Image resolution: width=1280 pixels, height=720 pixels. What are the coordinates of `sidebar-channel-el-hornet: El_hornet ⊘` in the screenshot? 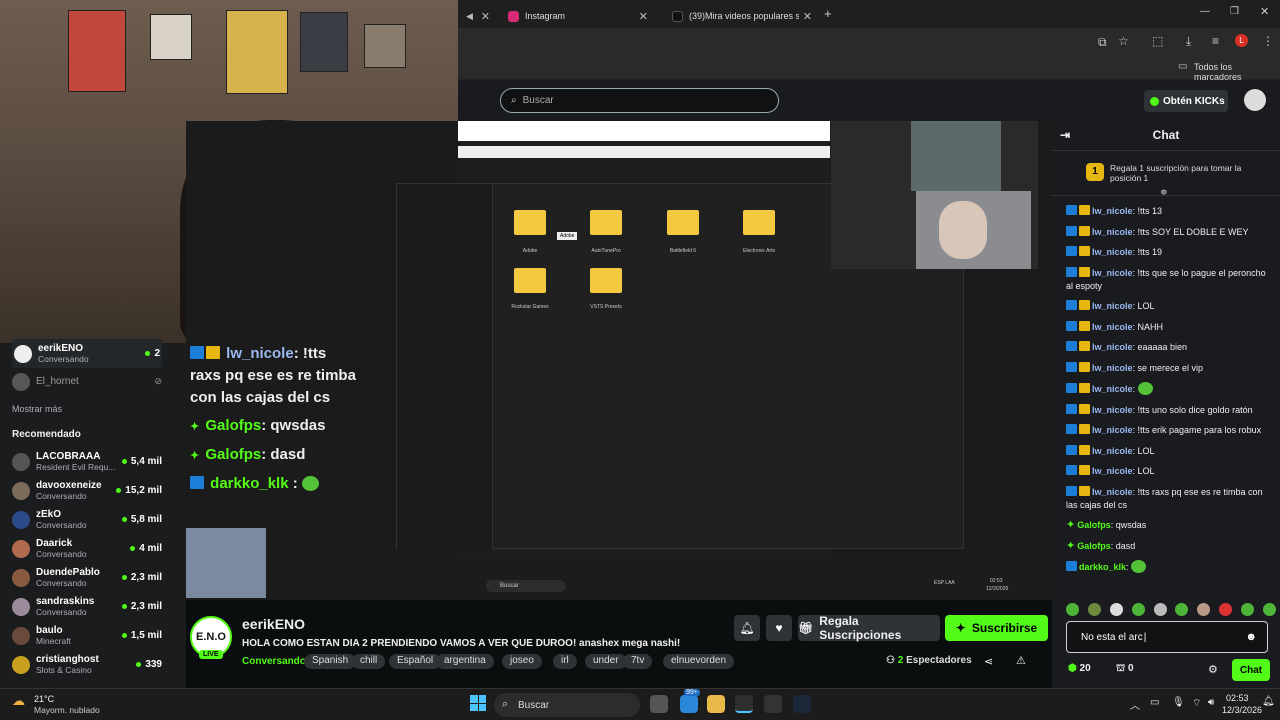 It's located at (87, 381).